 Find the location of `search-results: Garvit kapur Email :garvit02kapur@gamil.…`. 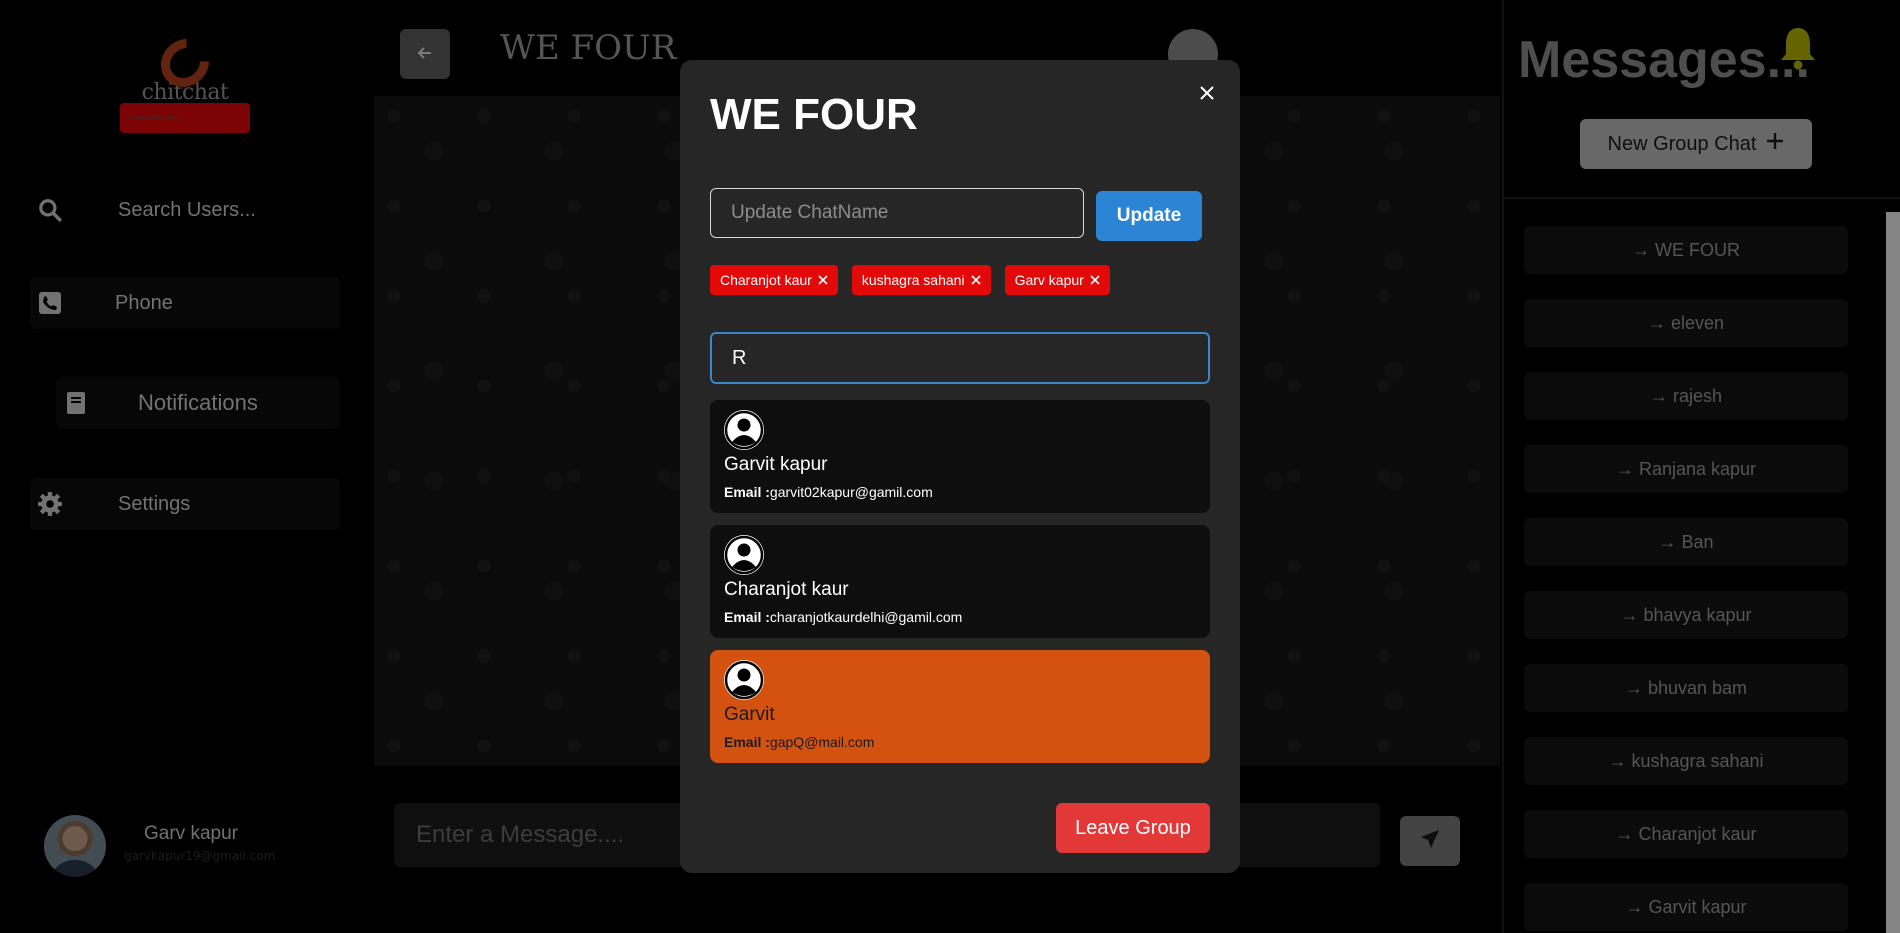

search-results: Garvit kapur Email :garvit02kapur@gamil.… is located at coordinates (960, 587).